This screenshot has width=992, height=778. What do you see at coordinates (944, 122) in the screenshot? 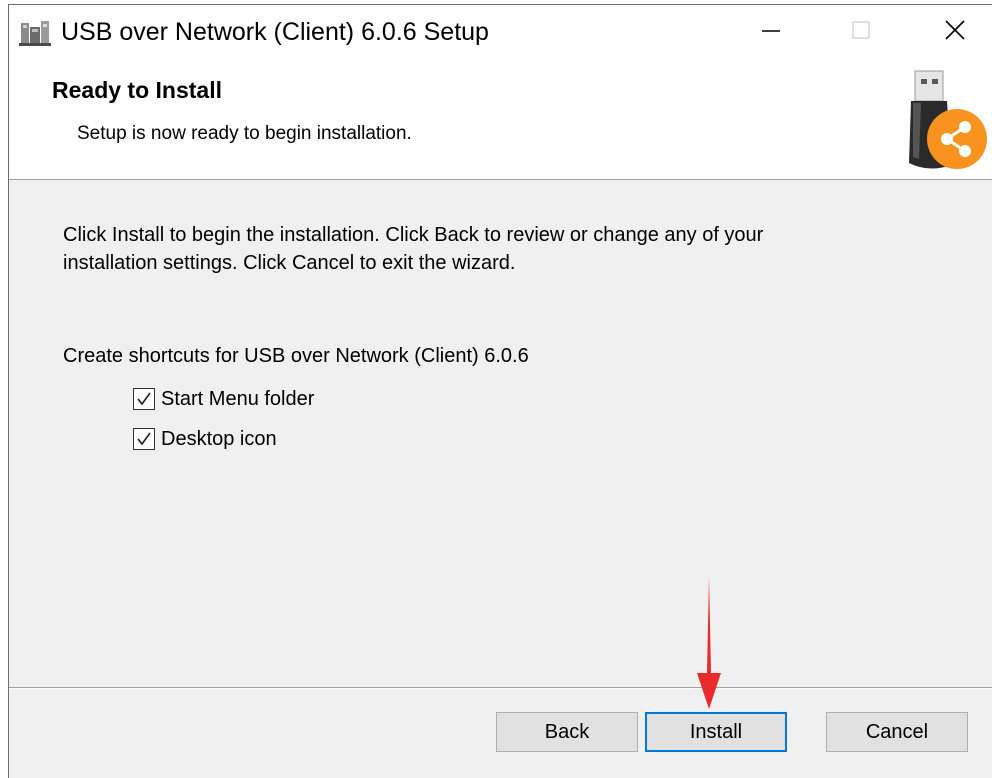
I see `usb-share-icon` at bounding box center [944, 122].